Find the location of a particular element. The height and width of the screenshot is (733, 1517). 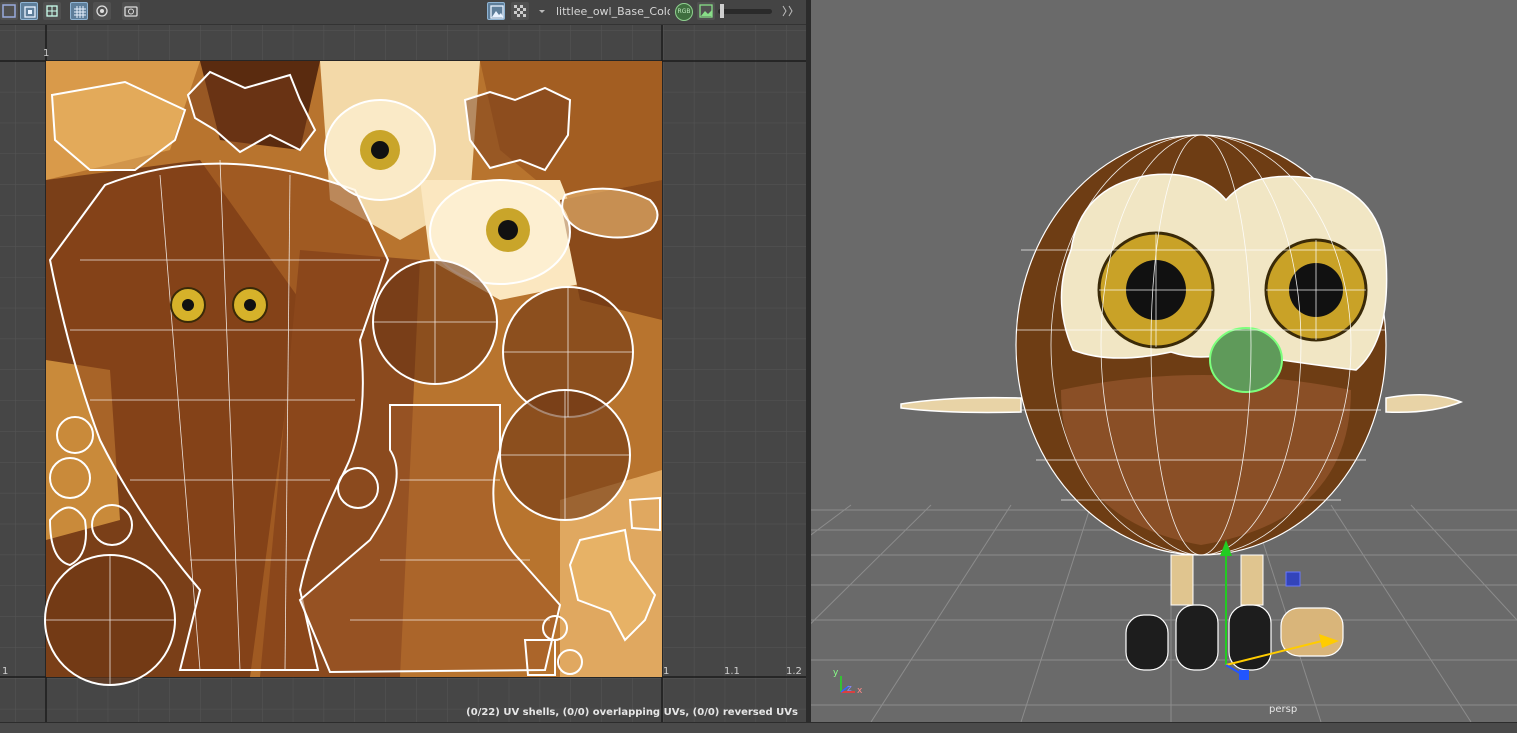

u-axis-one-label: 1 is located at coordinates (666, 671).